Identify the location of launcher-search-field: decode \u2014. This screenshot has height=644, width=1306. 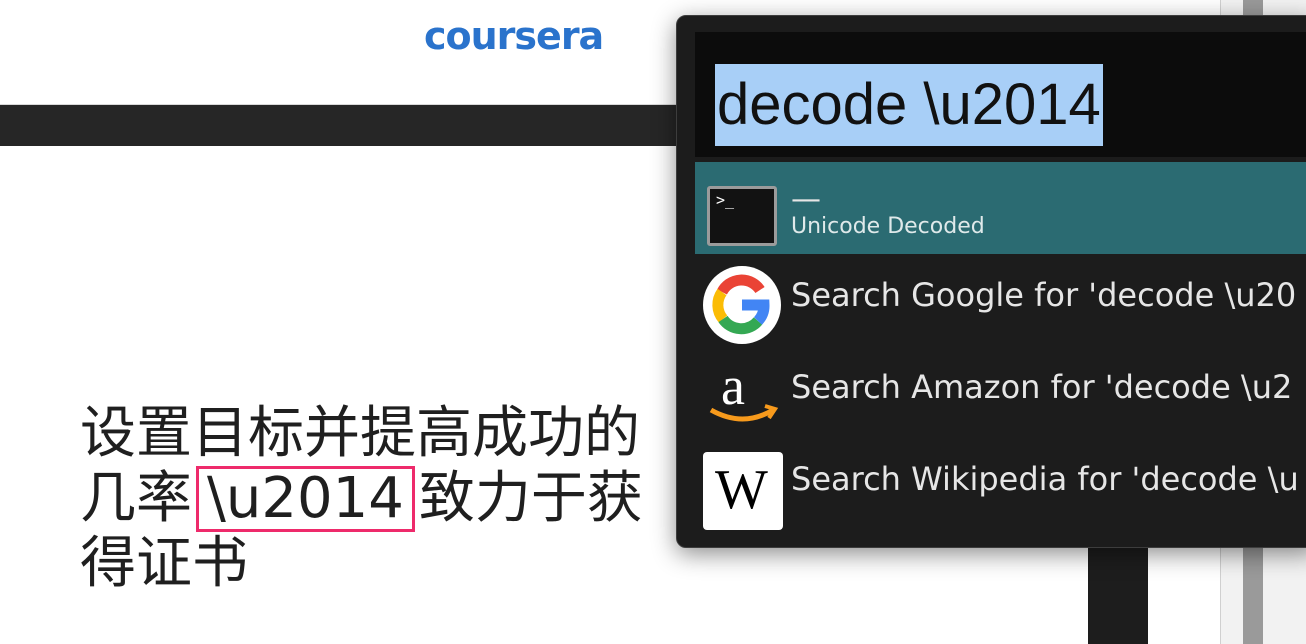
(1000, 94).